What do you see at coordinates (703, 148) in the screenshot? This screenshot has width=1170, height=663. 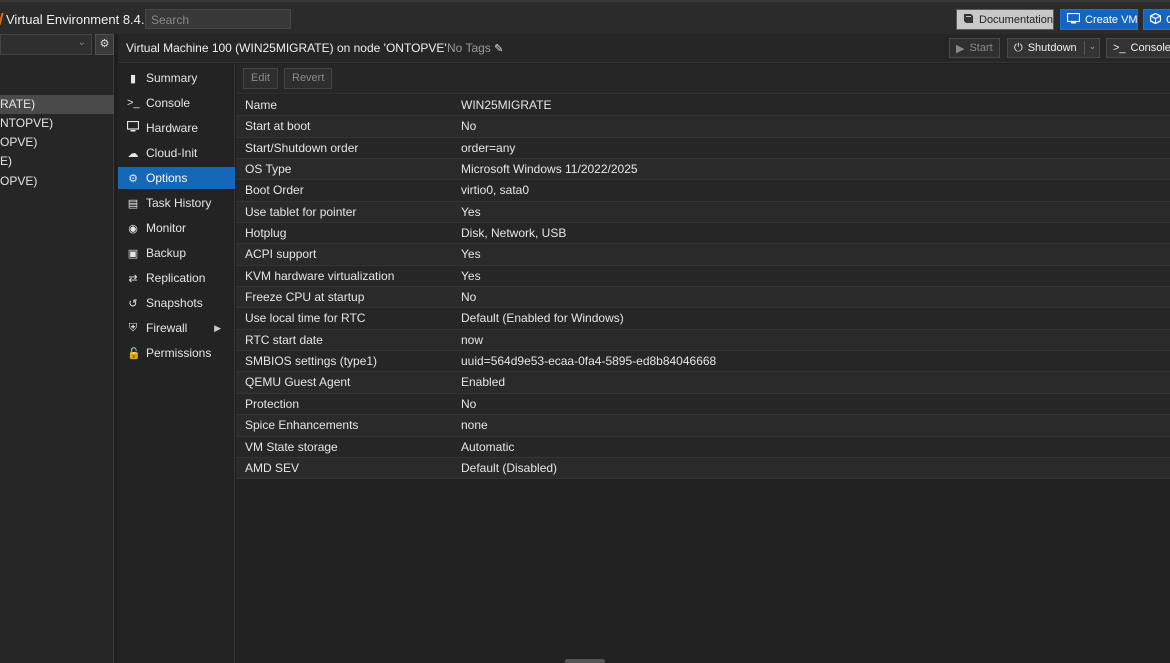 I see `table-row: Start/Shutdown order order=any` at bounding box center [703, 148].